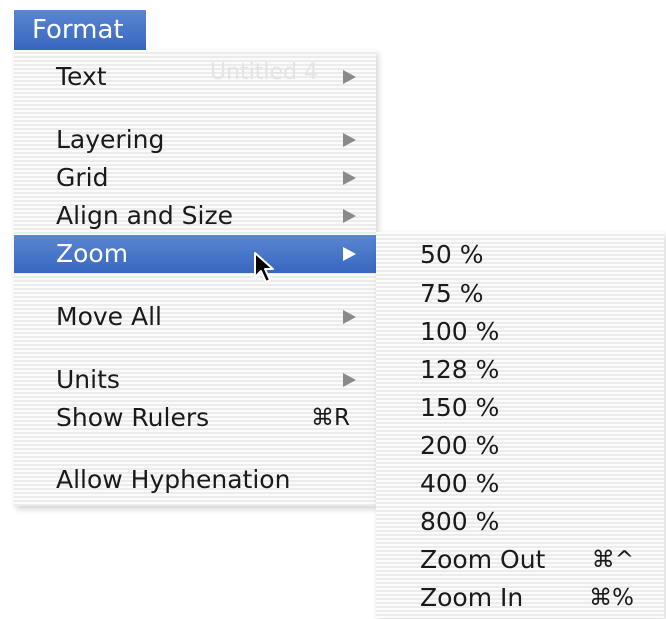 This screenshot has height=619, width=666. Describe the element at coordinates (110, 139) in the screenshot. I see `menu-item-label: Layering` at that location.